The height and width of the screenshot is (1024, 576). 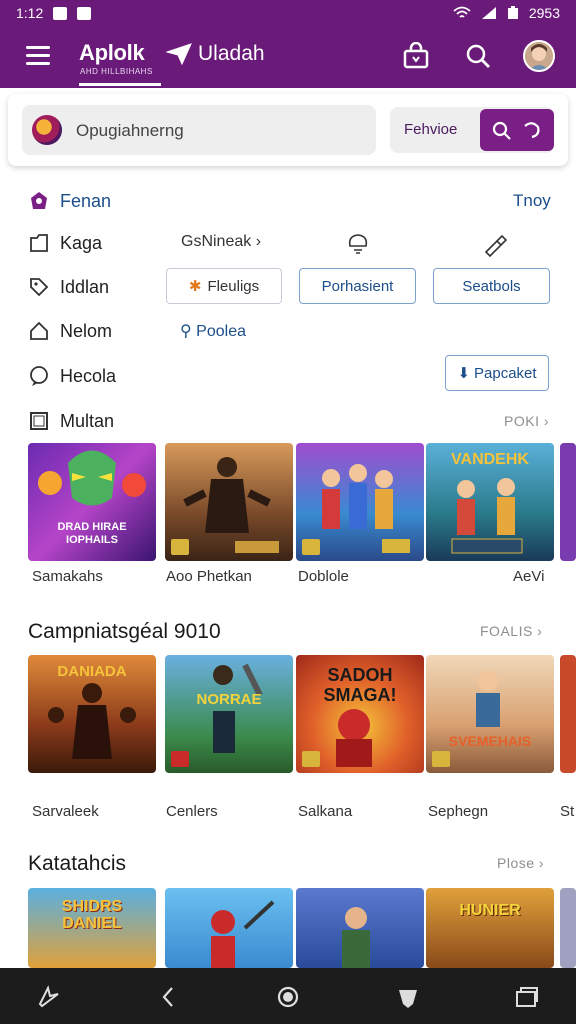 I want to click on search-filter-button, so click(x=517, y=130).